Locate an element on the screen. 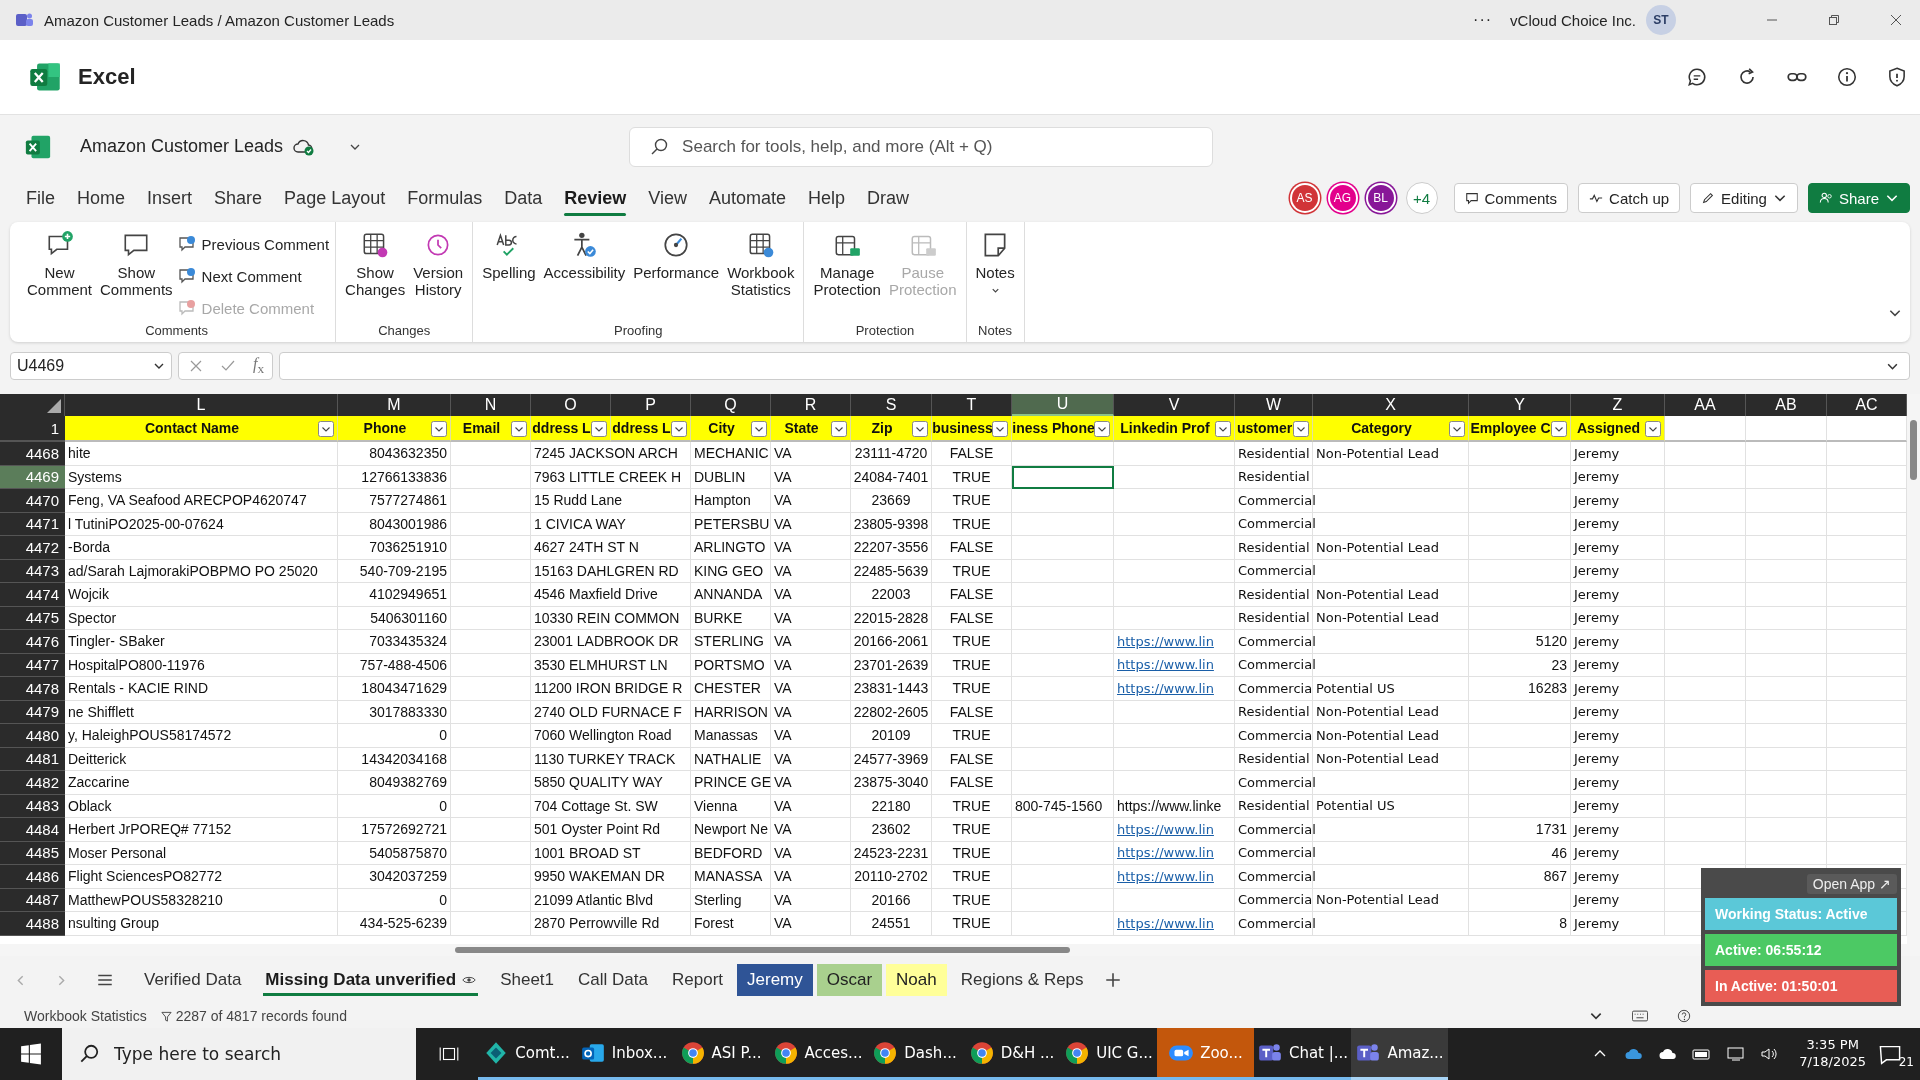 The width and height of the screenshot is (1920, 1080). column-header: Z is located at coordinates (1618, 405).